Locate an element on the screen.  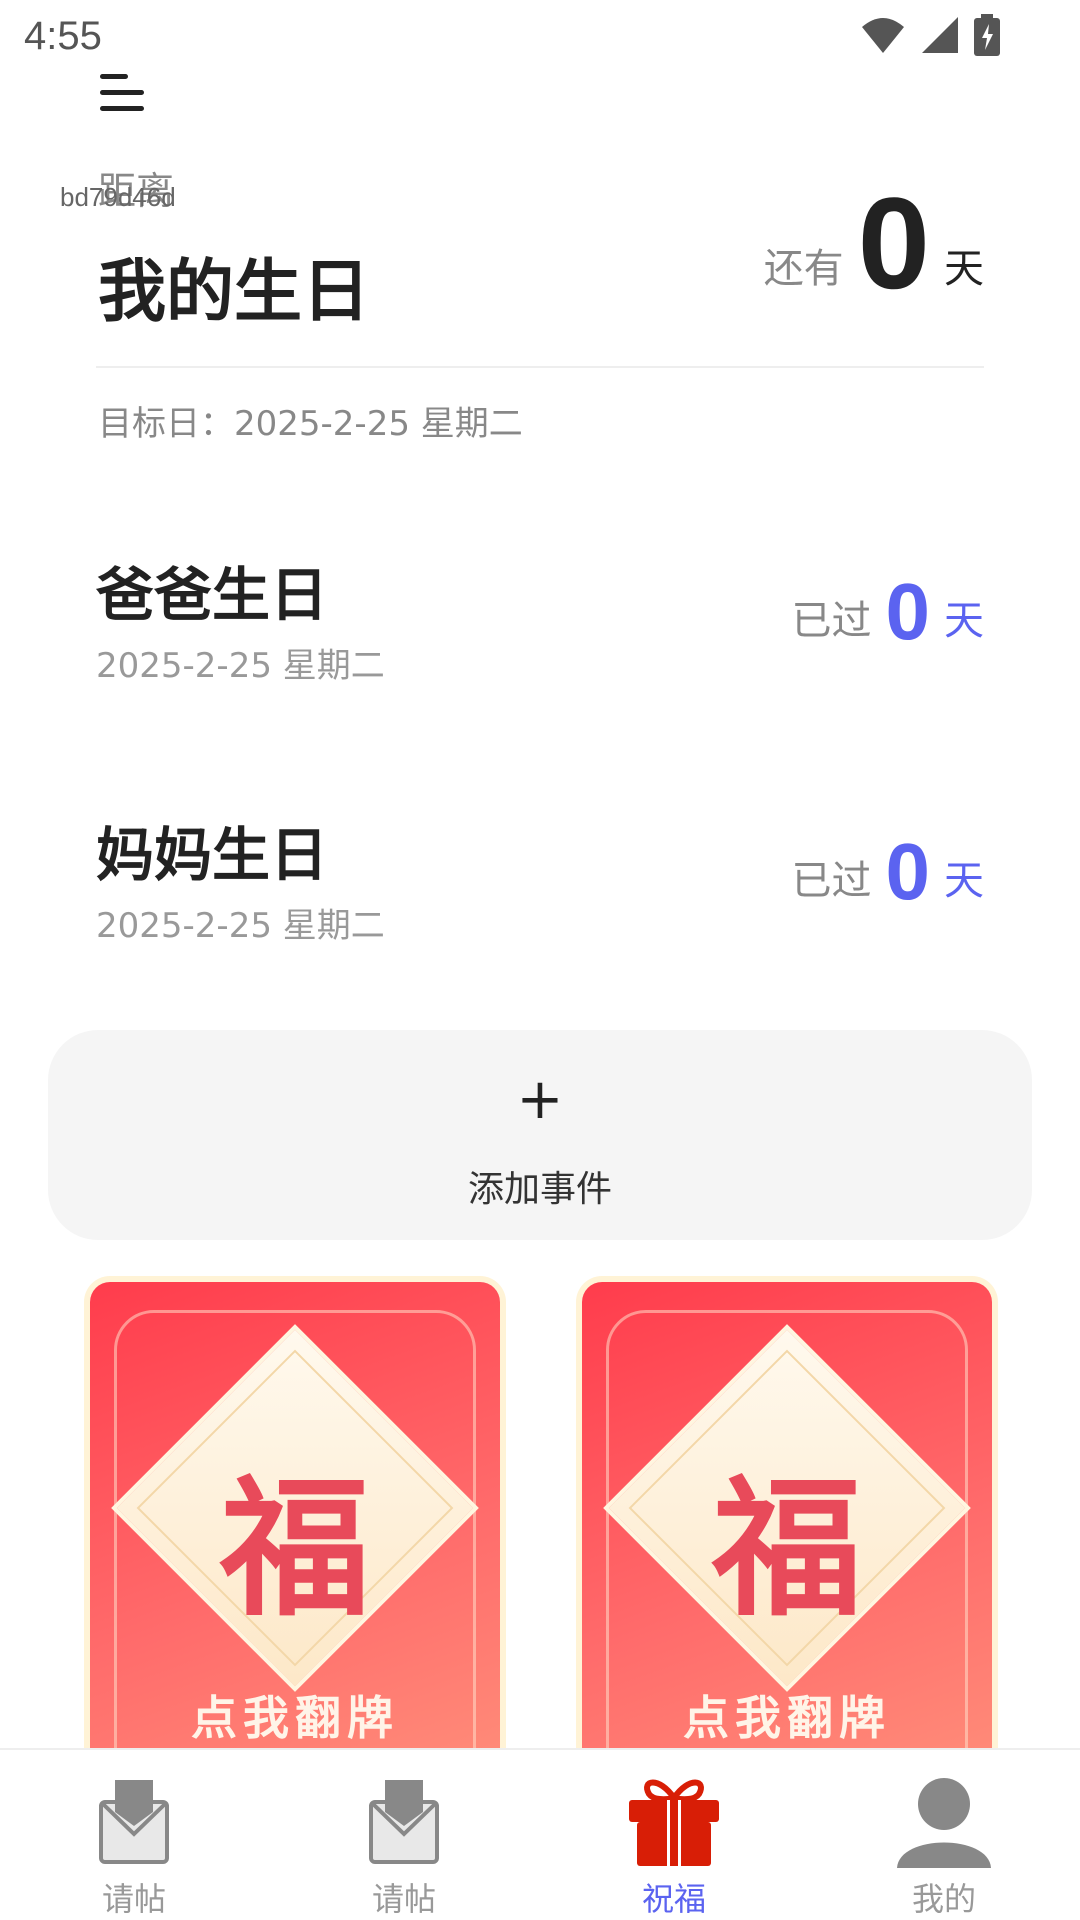
signal-icon is located at coordinates (940, 35).